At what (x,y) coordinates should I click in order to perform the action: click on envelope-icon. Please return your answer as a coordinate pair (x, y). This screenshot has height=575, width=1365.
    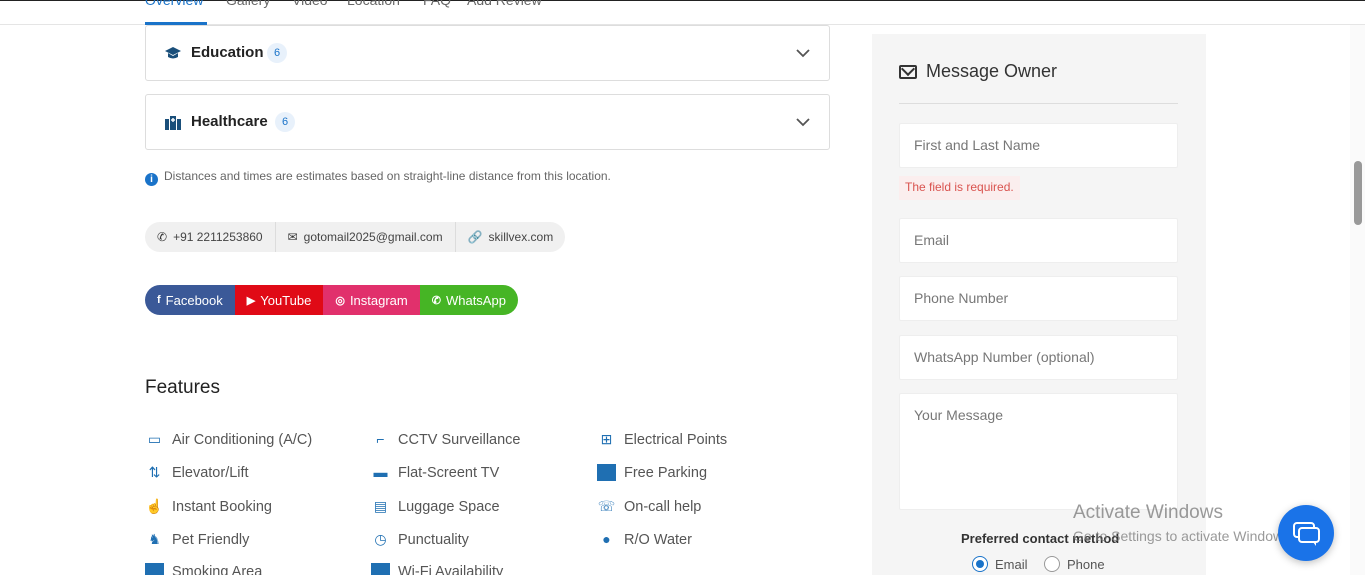
    Looking at the image, I should click on (908, 71).